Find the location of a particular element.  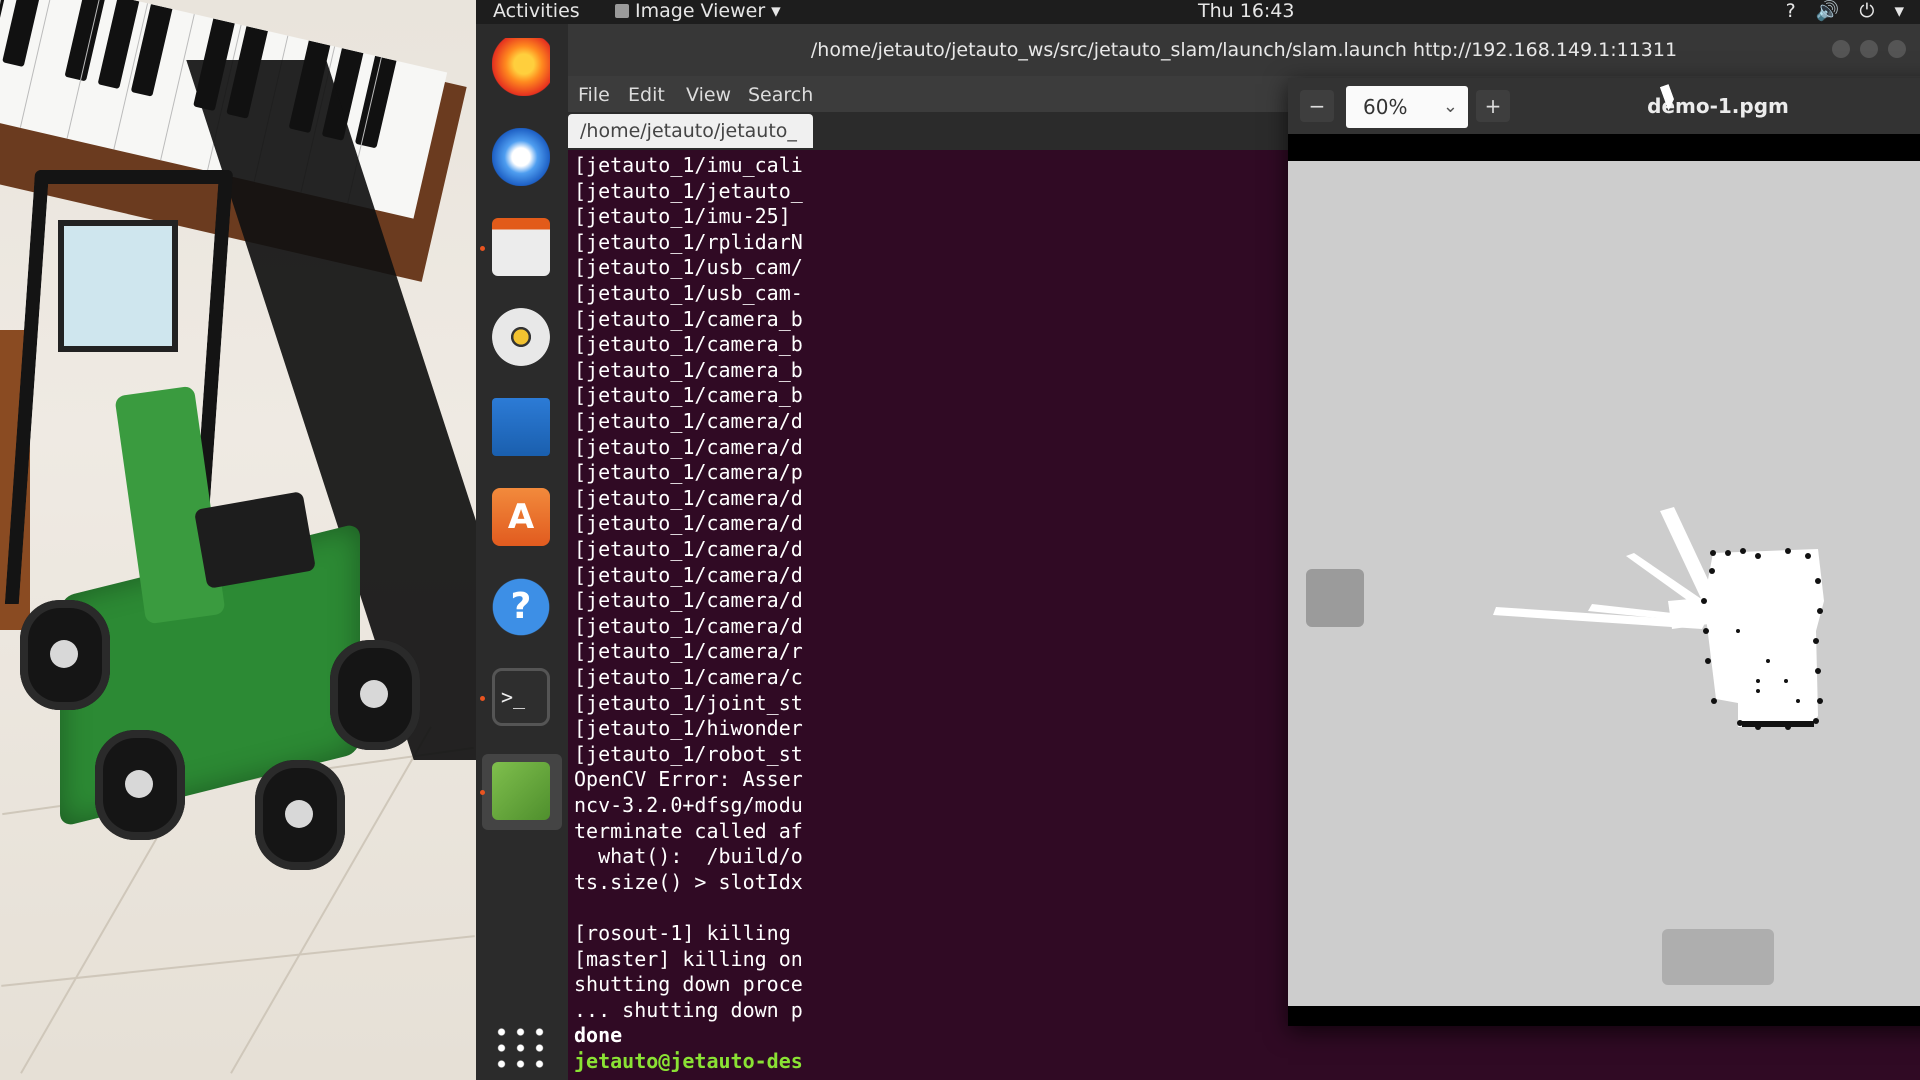

terminal-line: [jetauto_1/joint_st is located at coordinates (688, 702).